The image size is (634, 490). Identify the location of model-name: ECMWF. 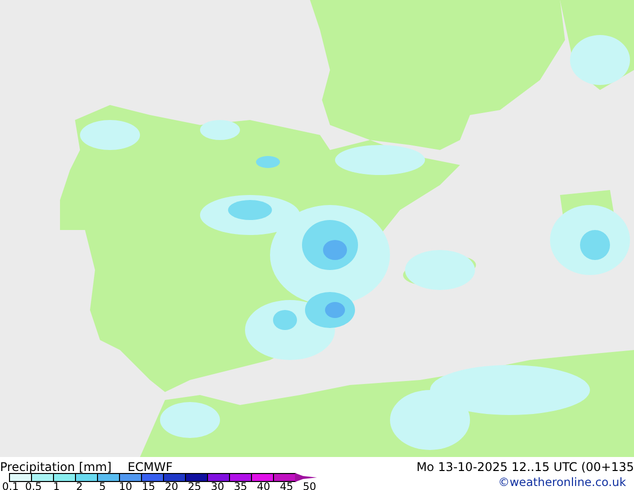
(150, 467).